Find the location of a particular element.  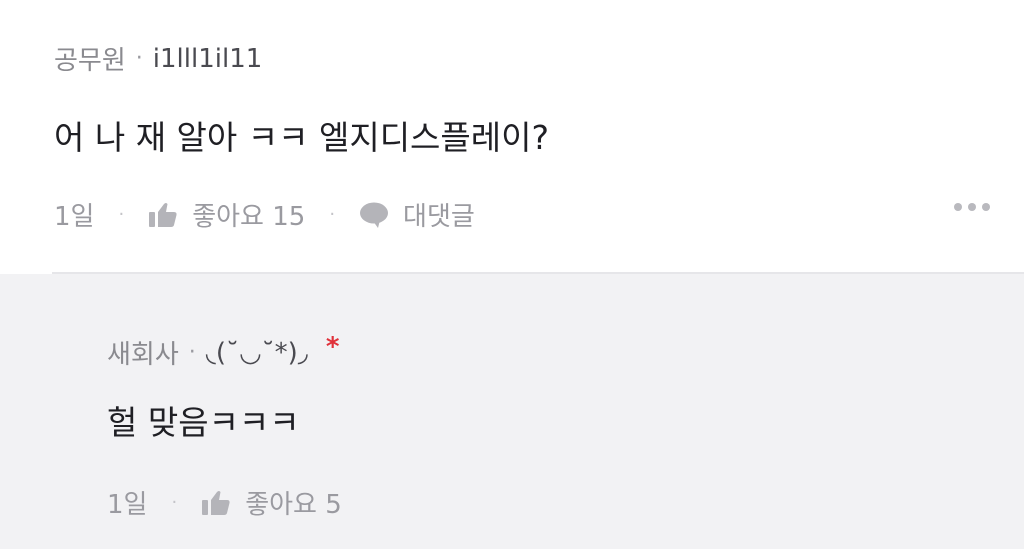

like-label: 좋아요 15 is located at coordinates (249, 217).